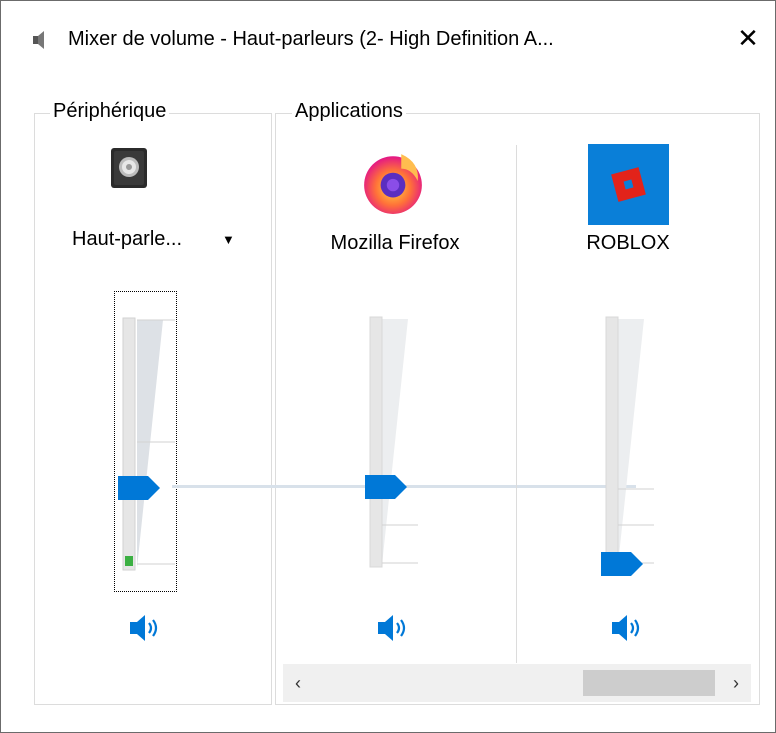 The width and height of the screenshot is (776, 733). I want to click on column-divider, so click(516, 404).